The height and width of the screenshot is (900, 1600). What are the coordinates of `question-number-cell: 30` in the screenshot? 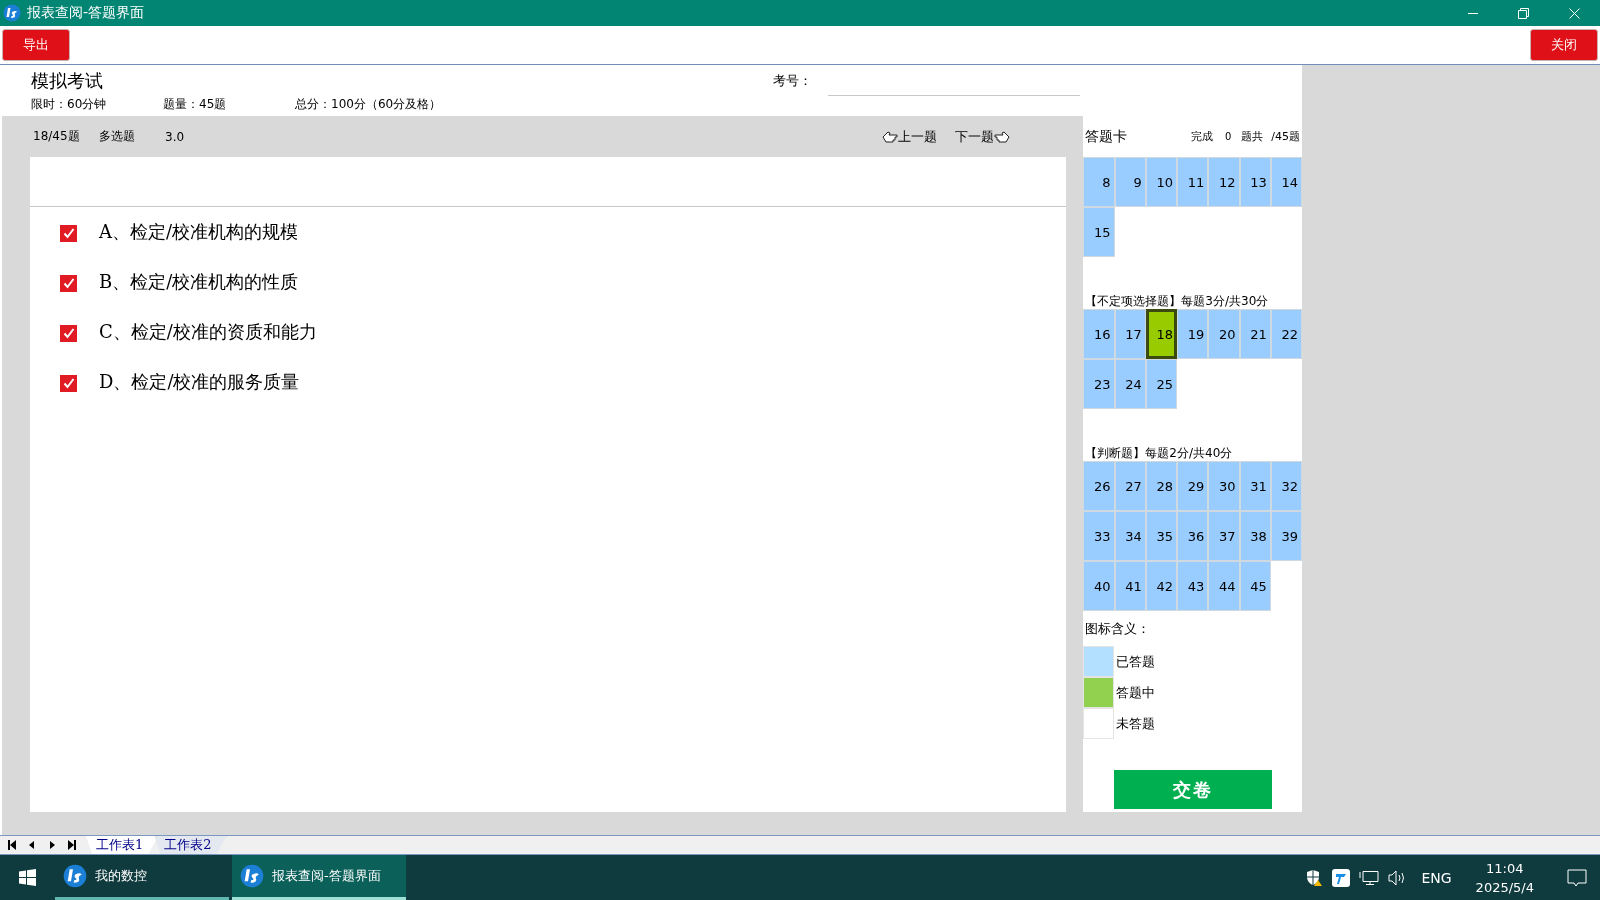 It's located at (1224, 486).